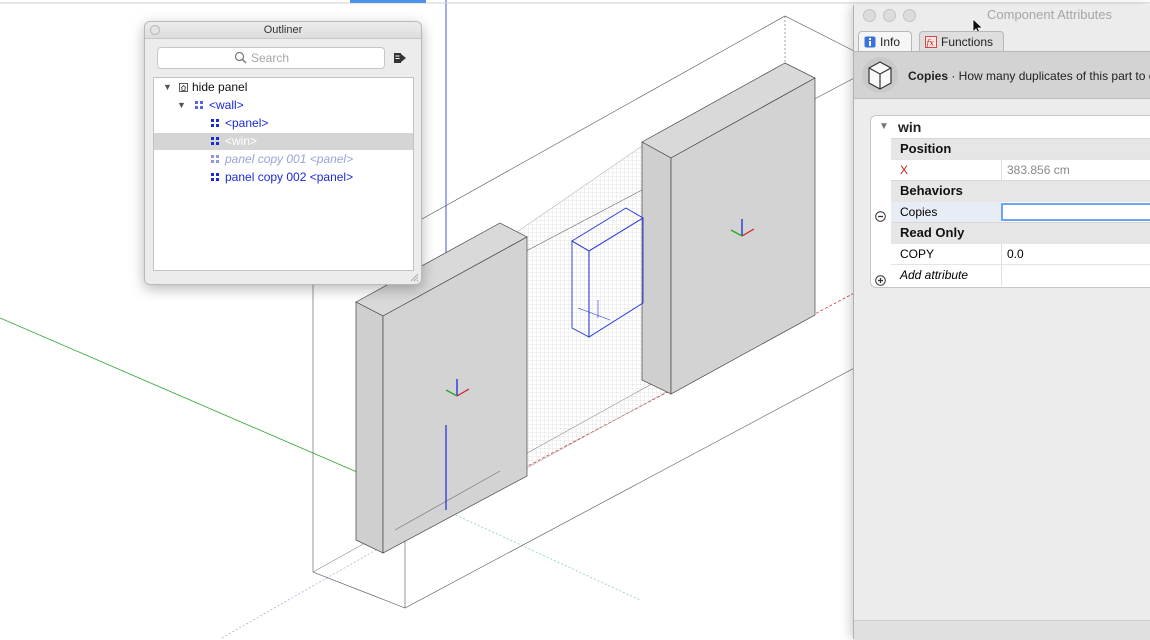 The image size is (1150, 640). I want to click on search-input, so click(311, 57).